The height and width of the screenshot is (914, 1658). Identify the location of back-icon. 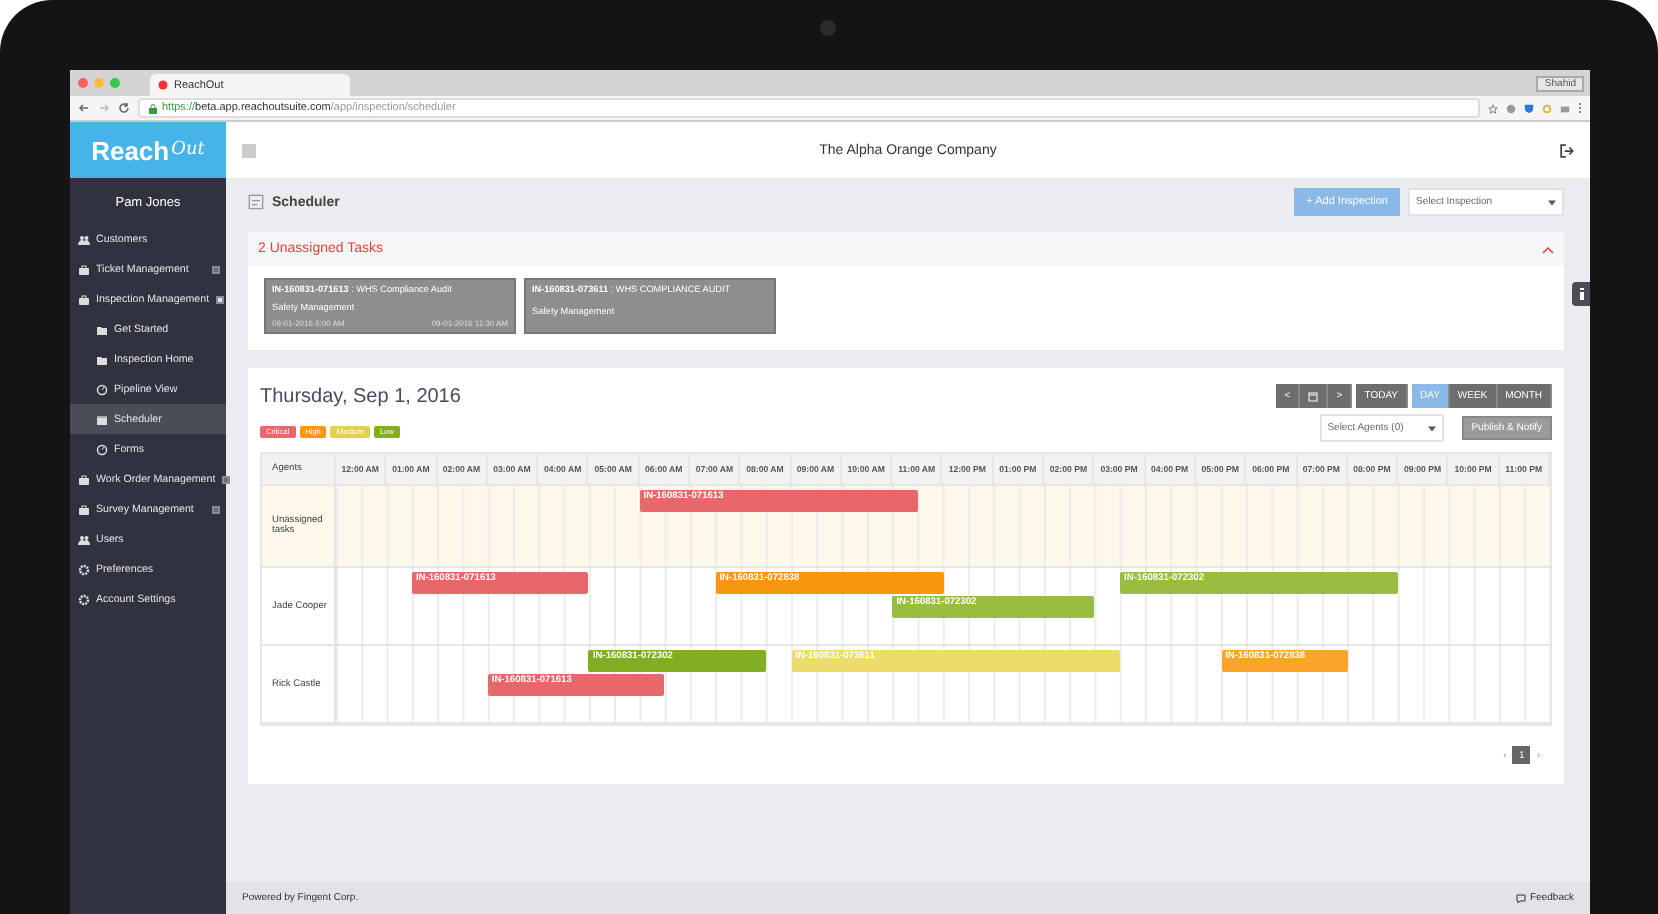
(84, 108).